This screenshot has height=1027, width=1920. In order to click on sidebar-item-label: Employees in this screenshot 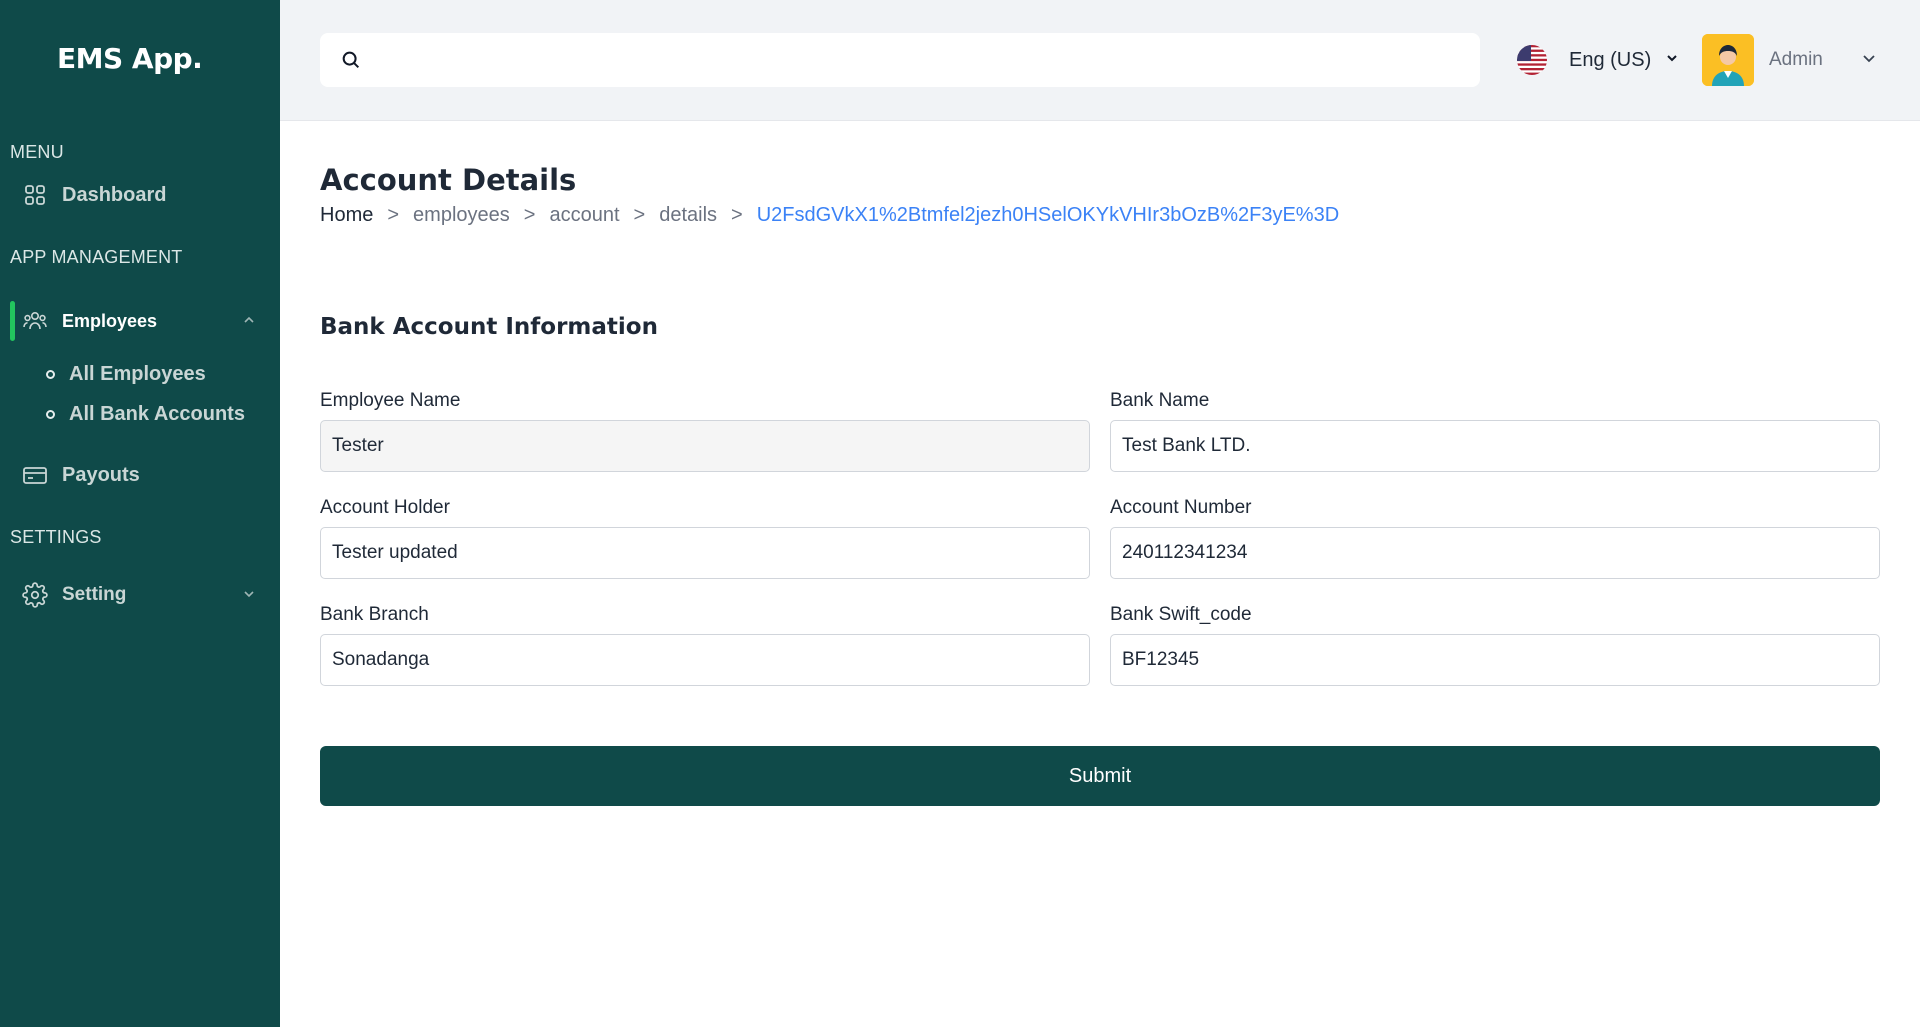, I will do `click(110, 320)`.